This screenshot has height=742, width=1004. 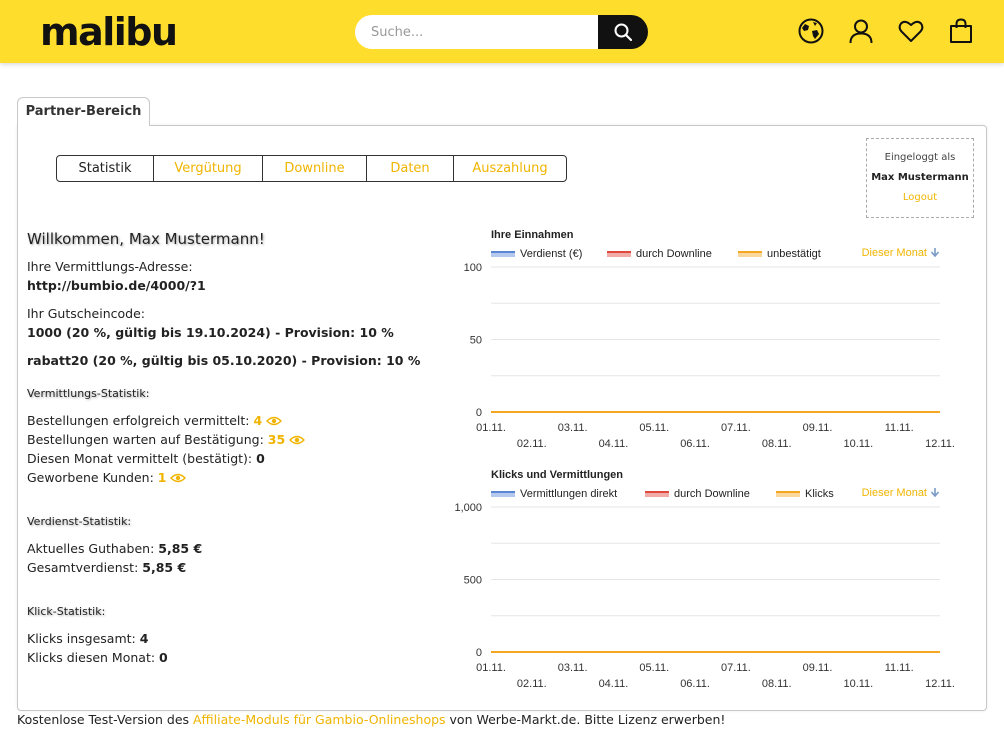 I want to click on y-tick-label: 100, so click(x=473, y=268).